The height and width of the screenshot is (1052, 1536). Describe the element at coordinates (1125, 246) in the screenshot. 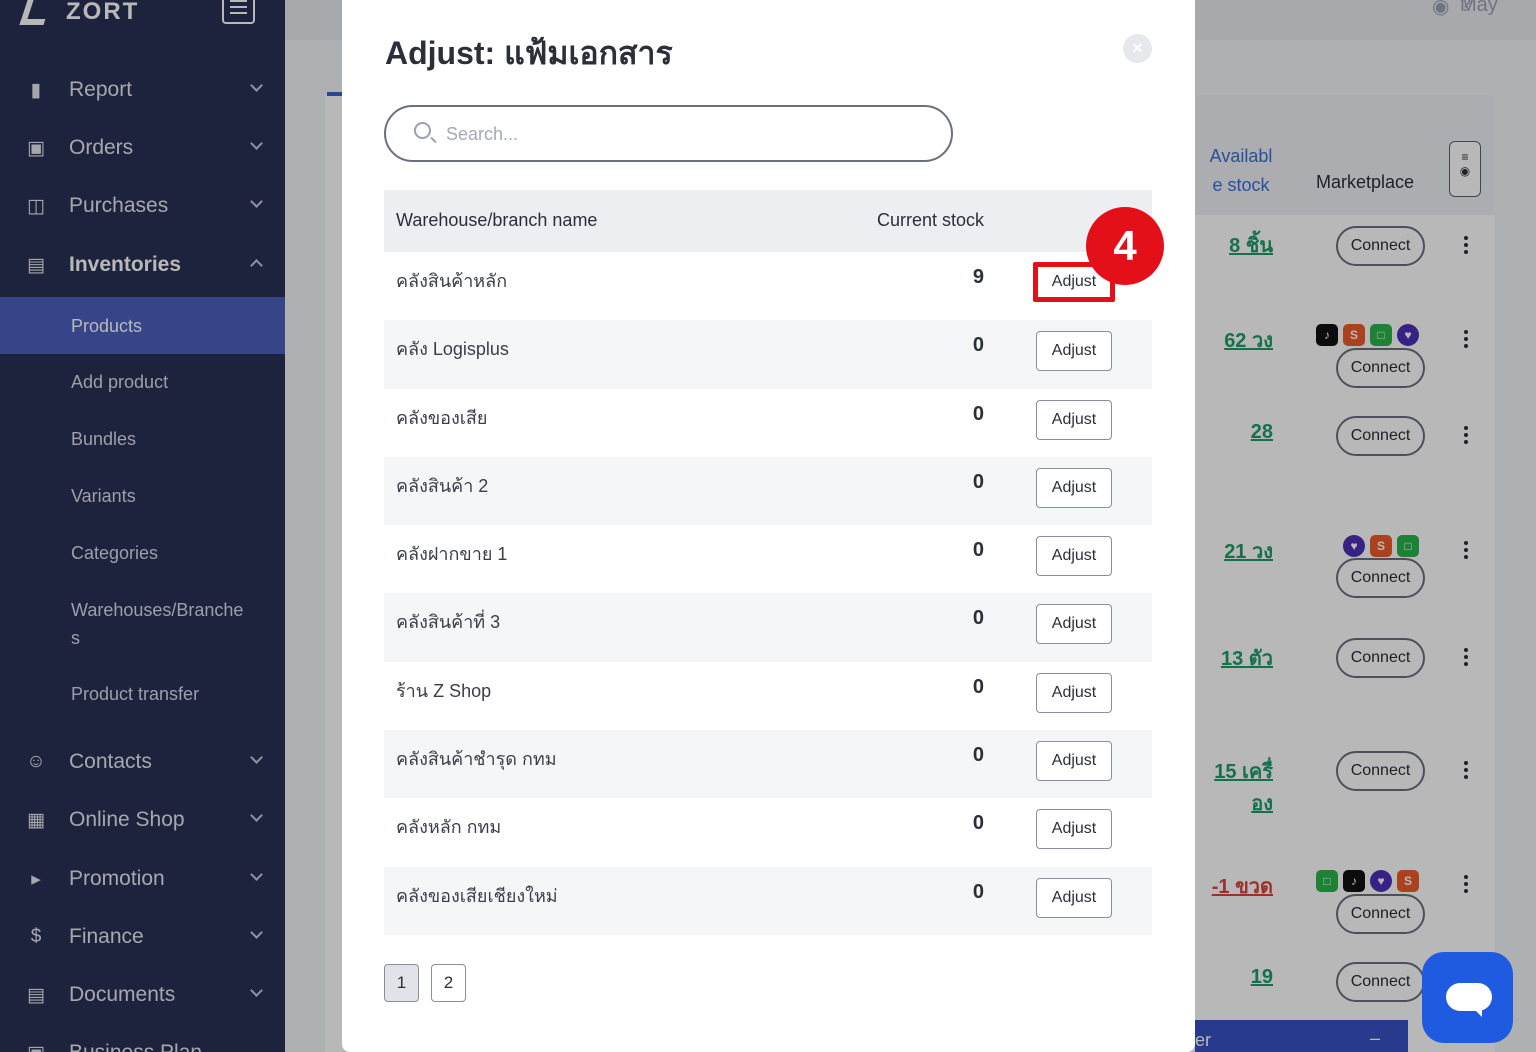

I see `step-number-badge: 4` at that location.